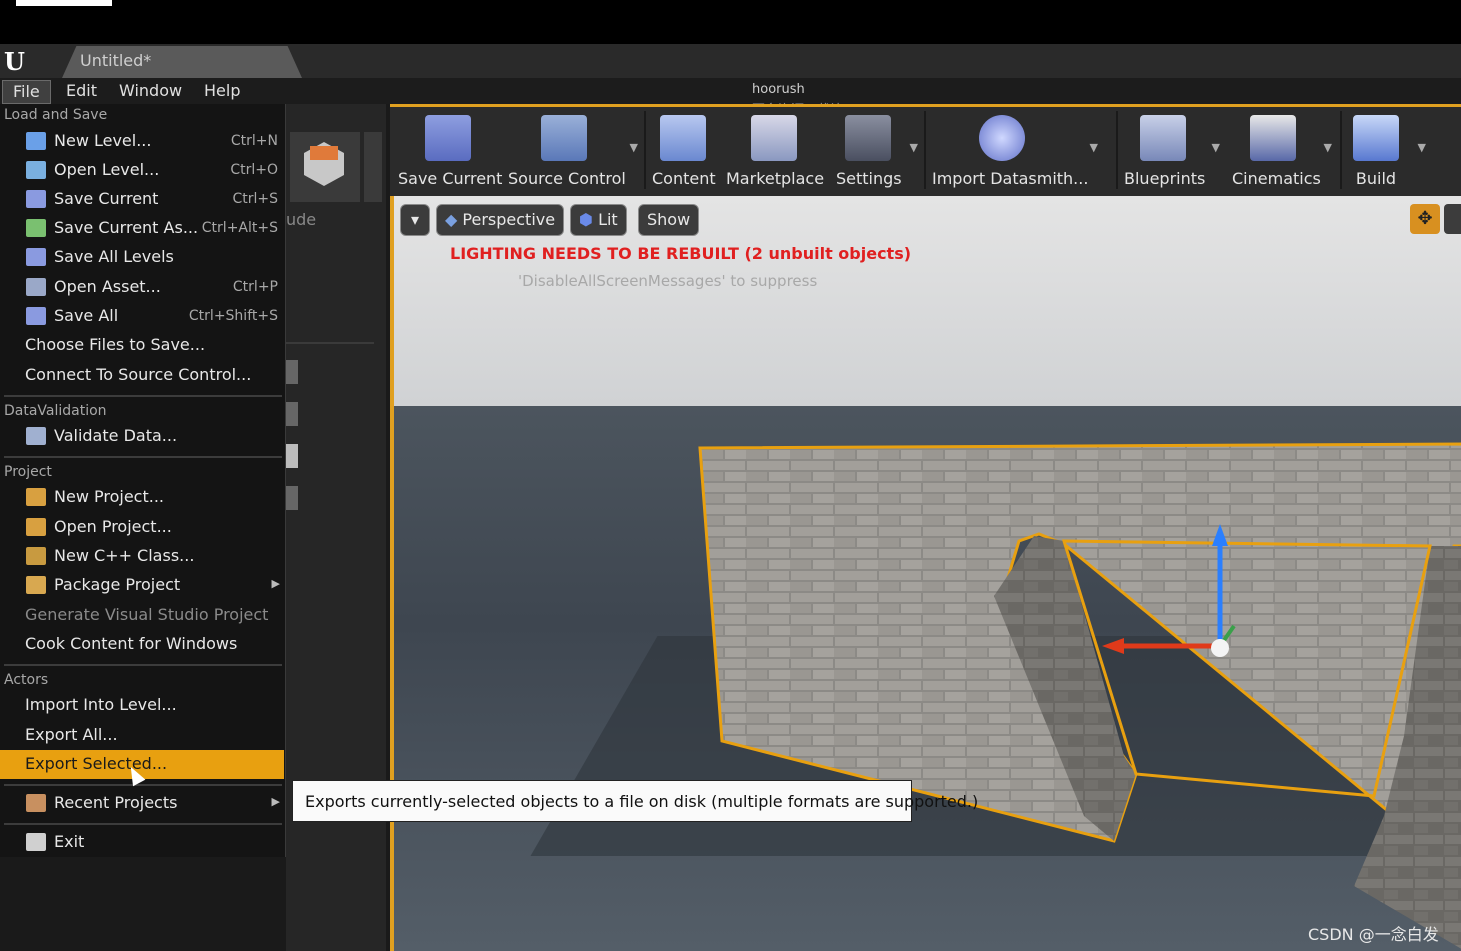 The height and width of the screenshot is (951, 1461). What do you see at coordinates (142, 287) in the screenshot?
I see `menu-item-open-asset: Open Asset... Ctrl+P` at bounding box center [142, 287].